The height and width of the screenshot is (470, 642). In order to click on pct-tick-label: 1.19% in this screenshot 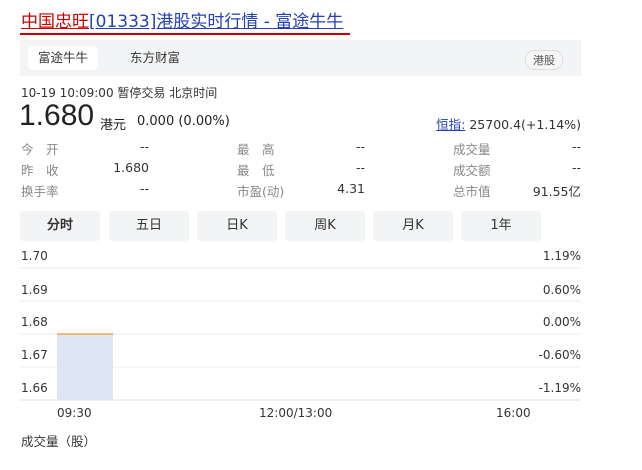, I will do `click(561, 256)`.